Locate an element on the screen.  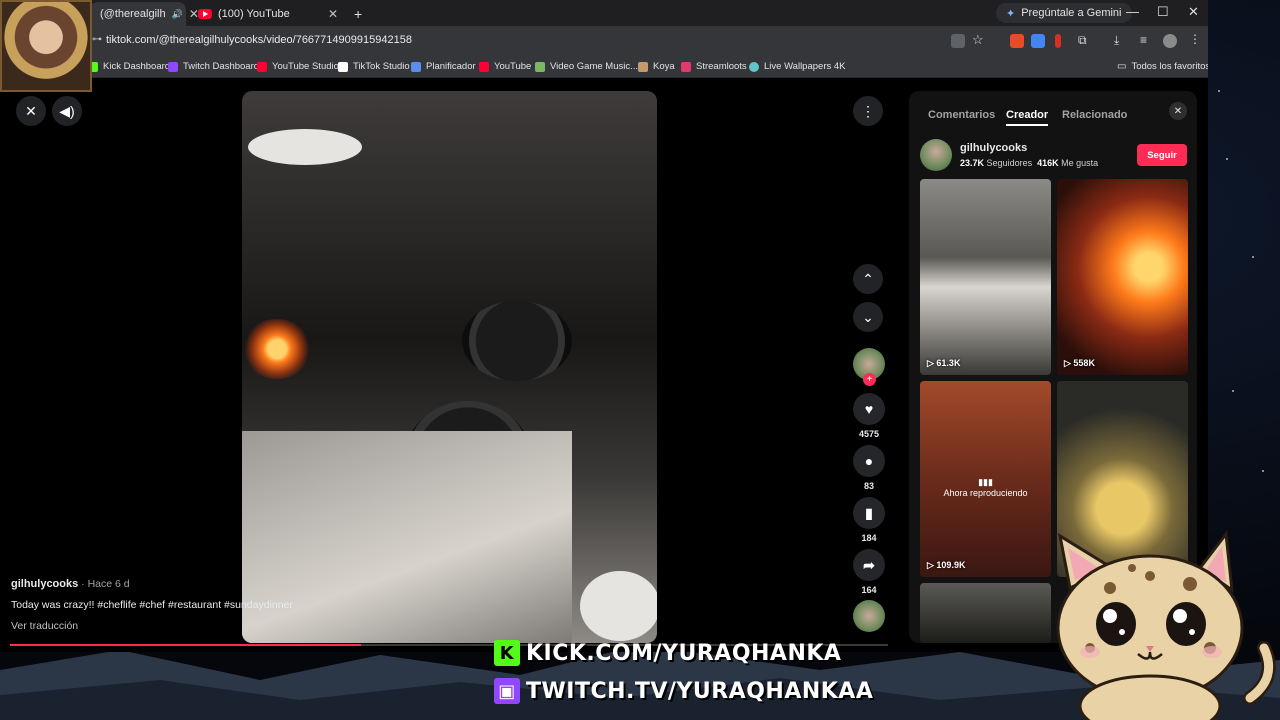
likes-count: 416K is located at coordinates (1048, 163).